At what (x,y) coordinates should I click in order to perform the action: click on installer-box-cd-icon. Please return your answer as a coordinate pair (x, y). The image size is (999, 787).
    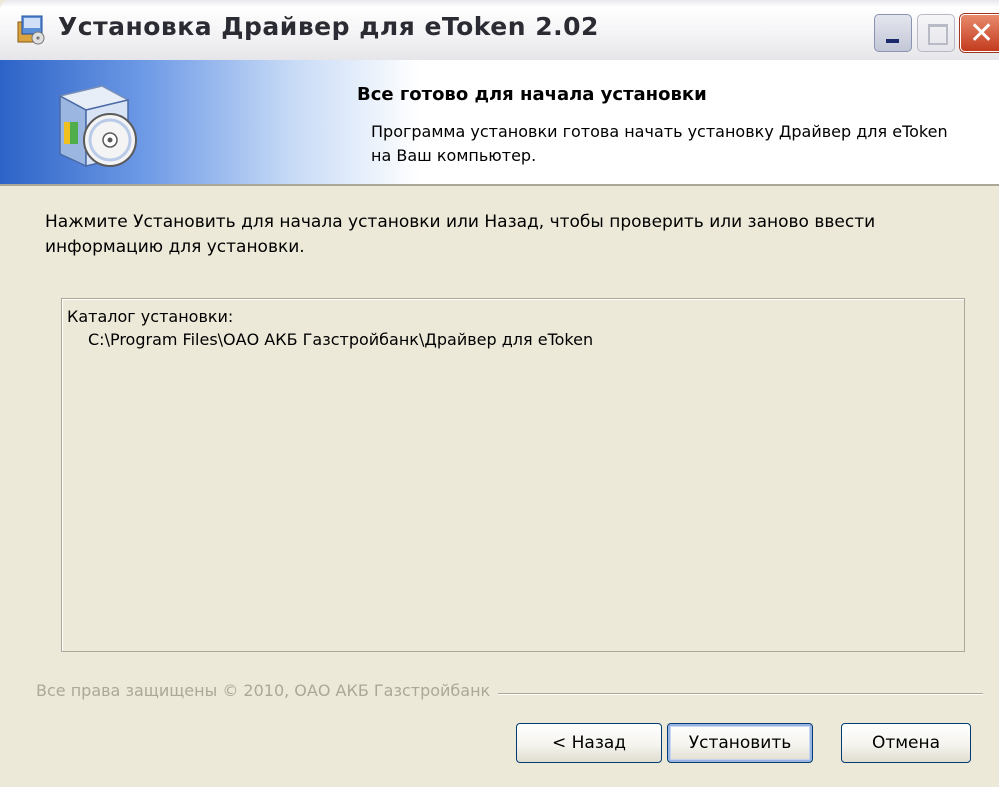
    Looking at the image, I should click on (97, 126).